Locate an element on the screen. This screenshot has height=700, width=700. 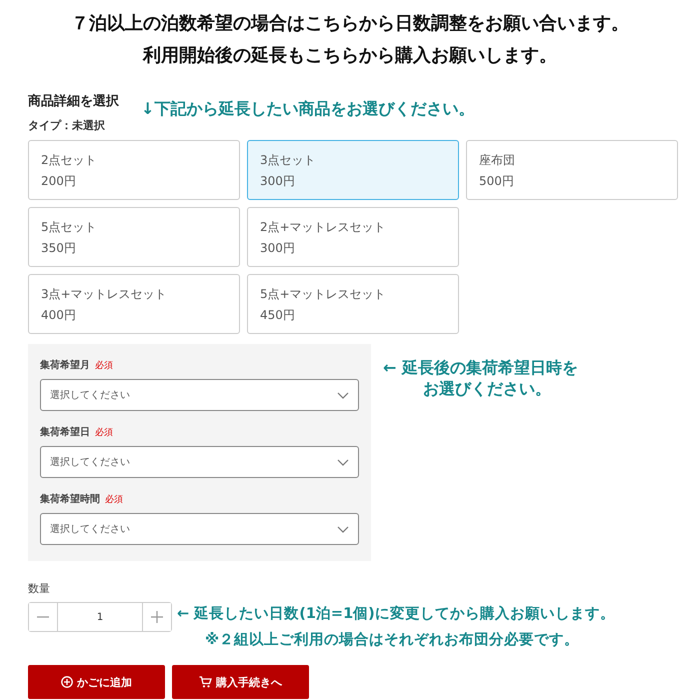
type-label: タイプ：未選択 is located at coordinates (67, 125).